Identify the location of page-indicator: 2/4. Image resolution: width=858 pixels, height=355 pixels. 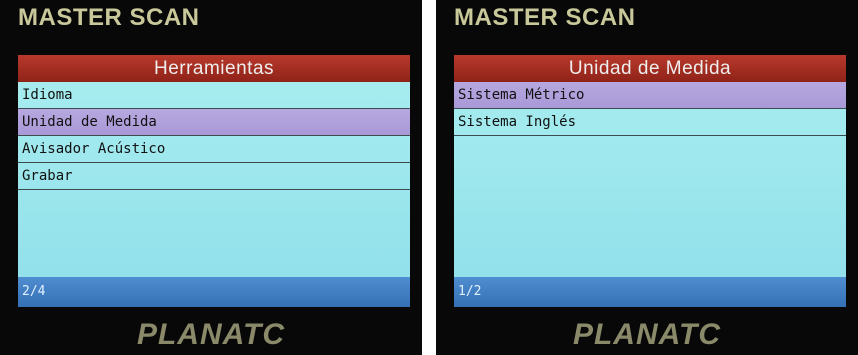
(214, 292).